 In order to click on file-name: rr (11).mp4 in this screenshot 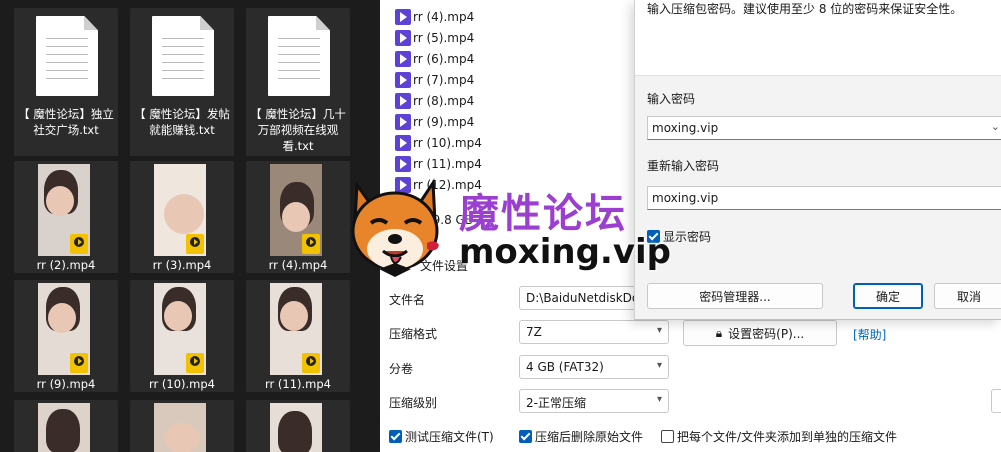, I will do `click(298, 384)`.